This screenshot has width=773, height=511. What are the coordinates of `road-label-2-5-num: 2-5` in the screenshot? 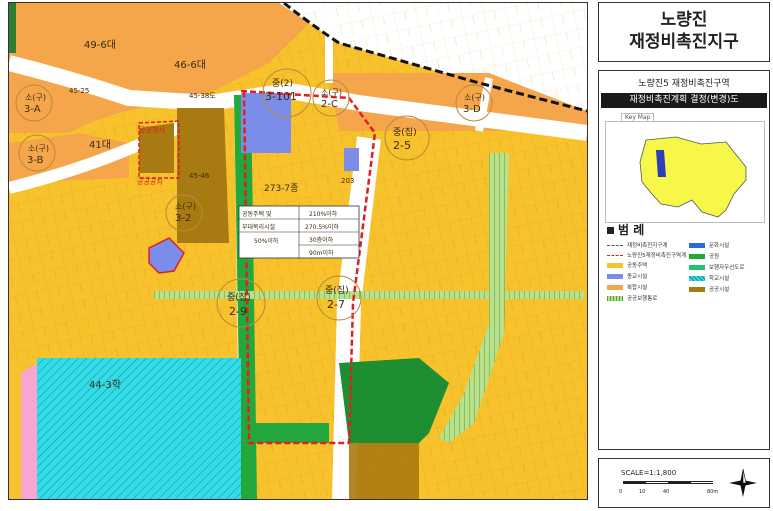 It's located at (402, 145).